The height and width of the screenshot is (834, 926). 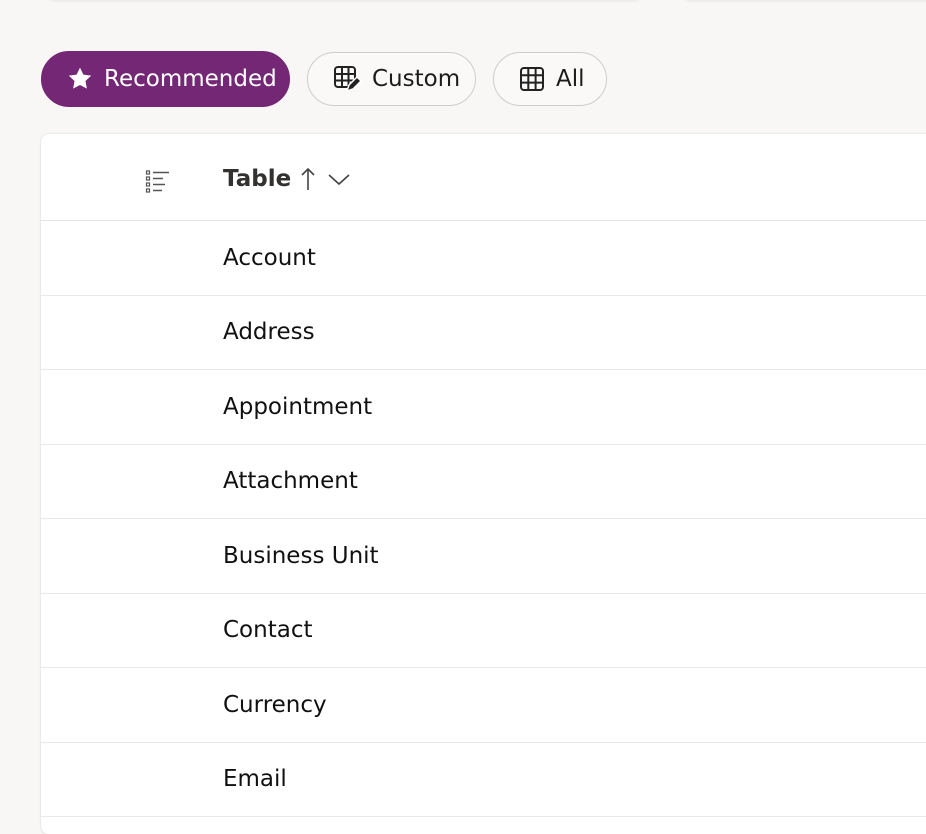 What do you see at coordinates (483, 258) in the screenshot?
I see `table-row: Account` at bounding box center [483, 258].